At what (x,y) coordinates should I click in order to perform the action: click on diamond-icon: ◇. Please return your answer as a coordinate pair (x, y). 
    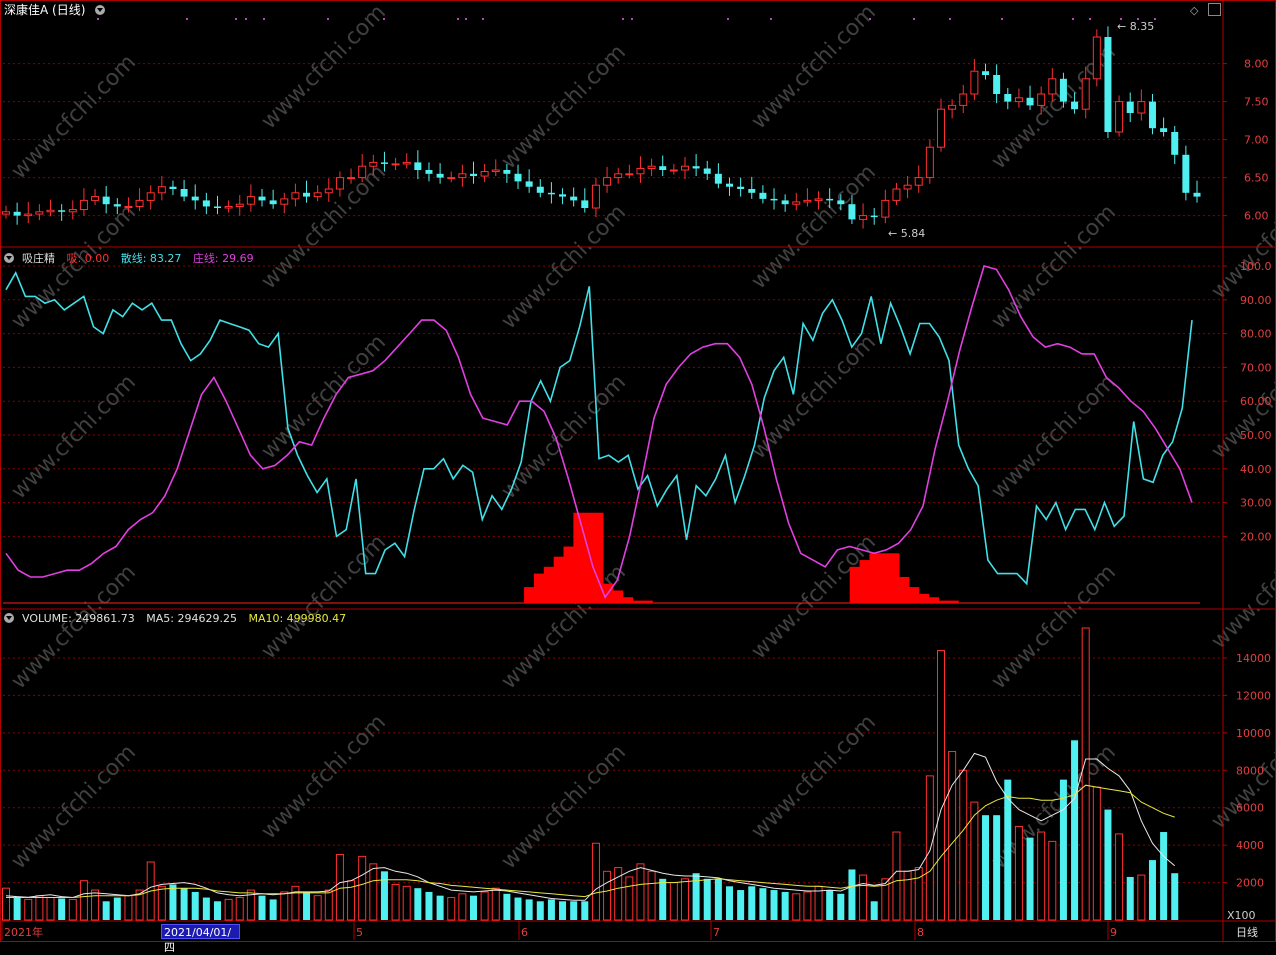
    Looking at the image, I should click on (1194, 10).